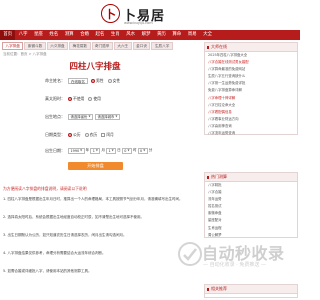  Describe the element at coordinates (251, 47) in the screenshot. I see `sidebar-heading: 大师在线` at that location.